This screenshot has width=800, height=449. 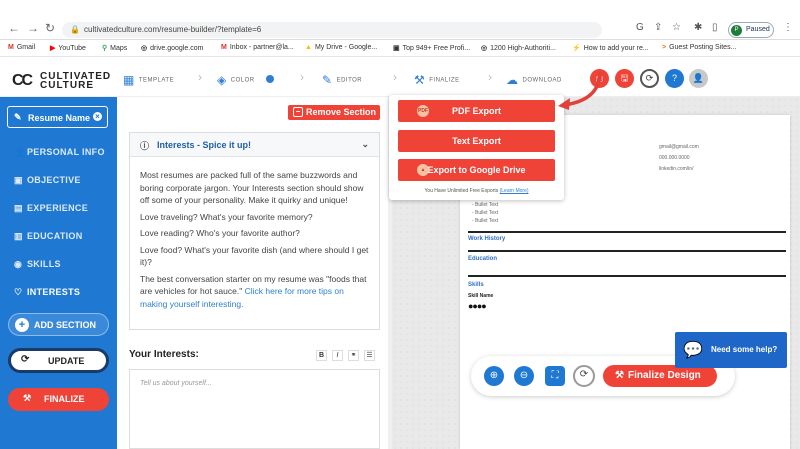 I want to click on bookmark-item: ▶ YouTube, so click(x=68, y=48).